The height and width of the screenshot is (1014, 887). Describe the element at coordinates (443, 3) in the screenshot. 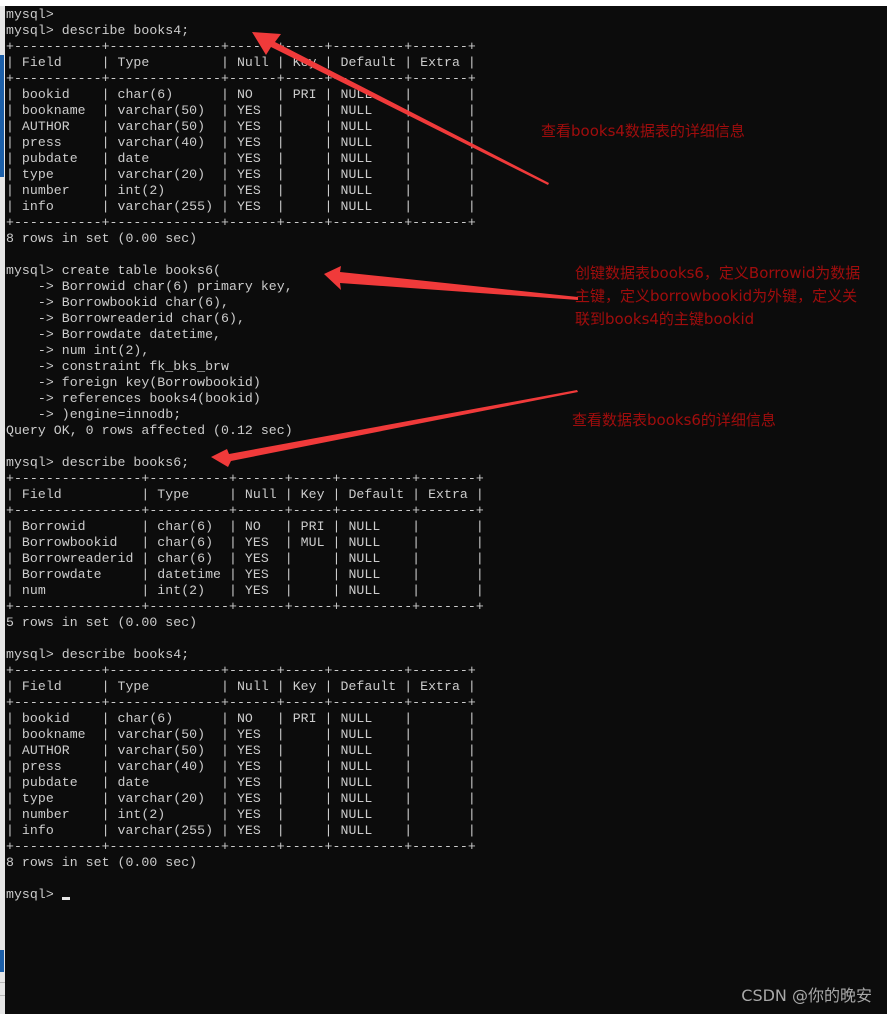

I see `window-top-edge` at that location.